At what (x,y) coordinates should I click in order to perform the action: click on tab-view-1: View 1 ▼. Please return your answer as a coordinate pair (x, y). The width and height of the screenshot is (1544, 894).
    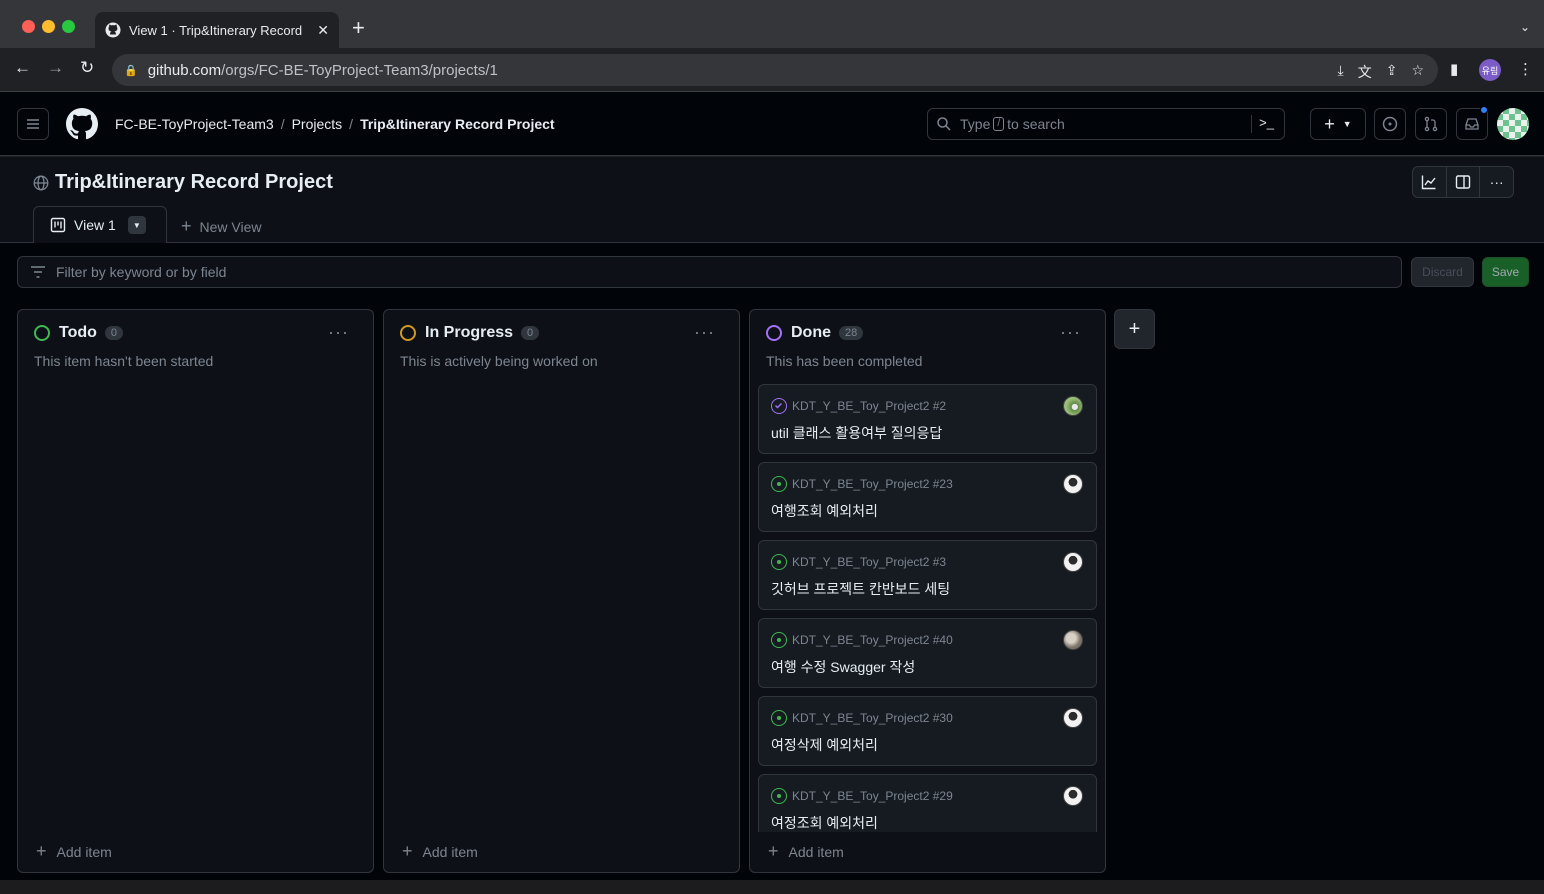
    Looking at the image, I should click on (100, 224).